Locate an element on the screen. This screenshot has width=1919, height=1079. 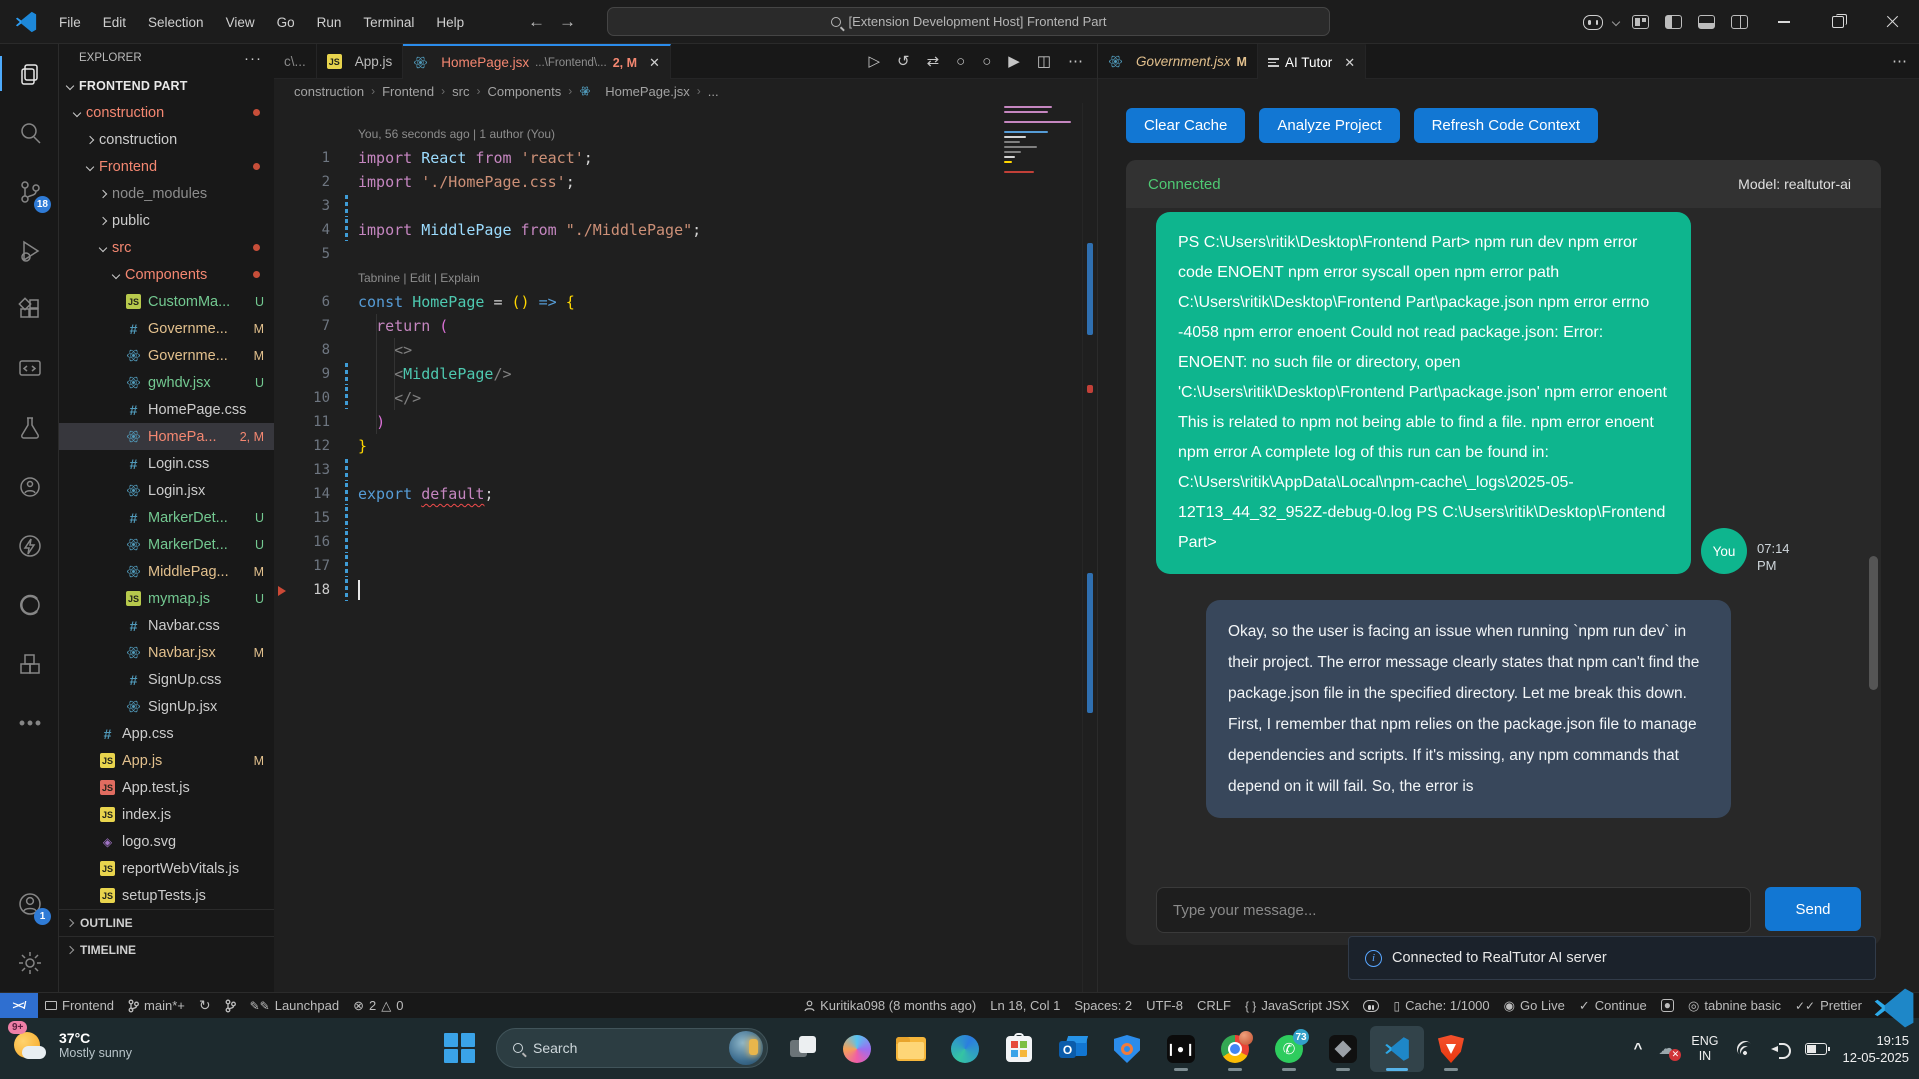
tree-file-navbar-jsx: Navbar.jsx M is located at coordinates (166, 652).